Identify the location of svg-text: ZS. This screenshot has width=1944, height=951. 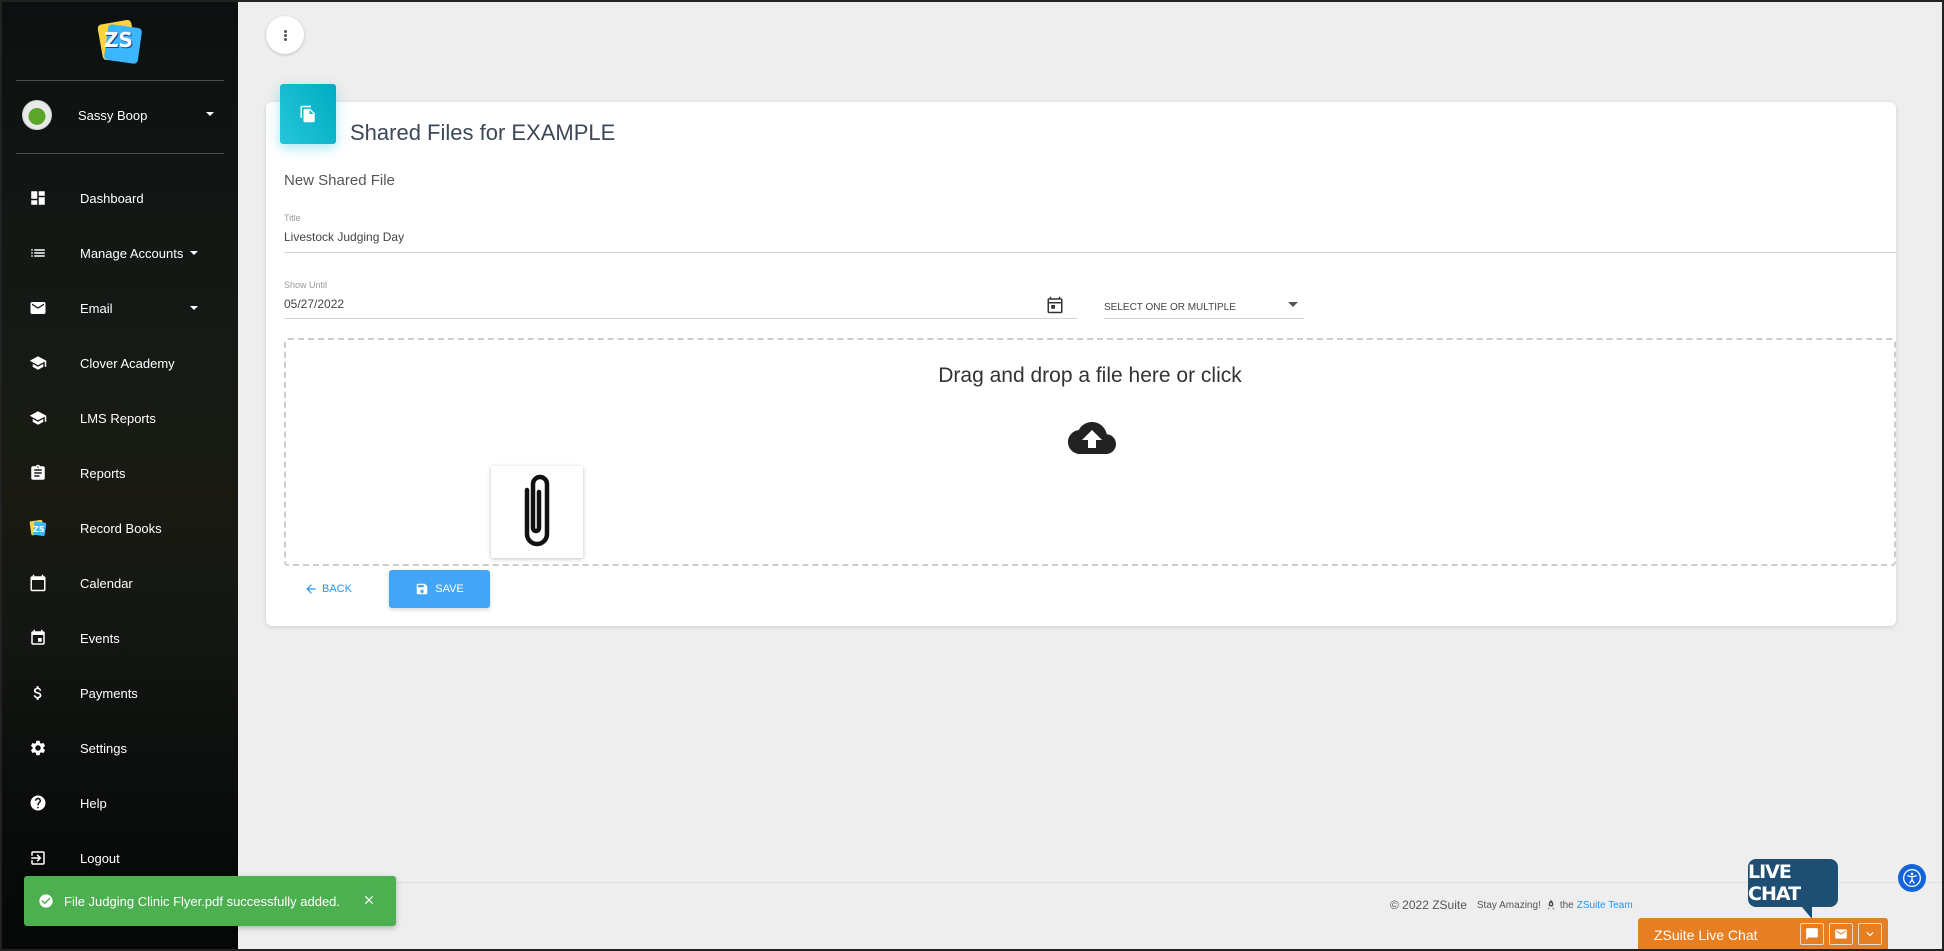
(39, 529).